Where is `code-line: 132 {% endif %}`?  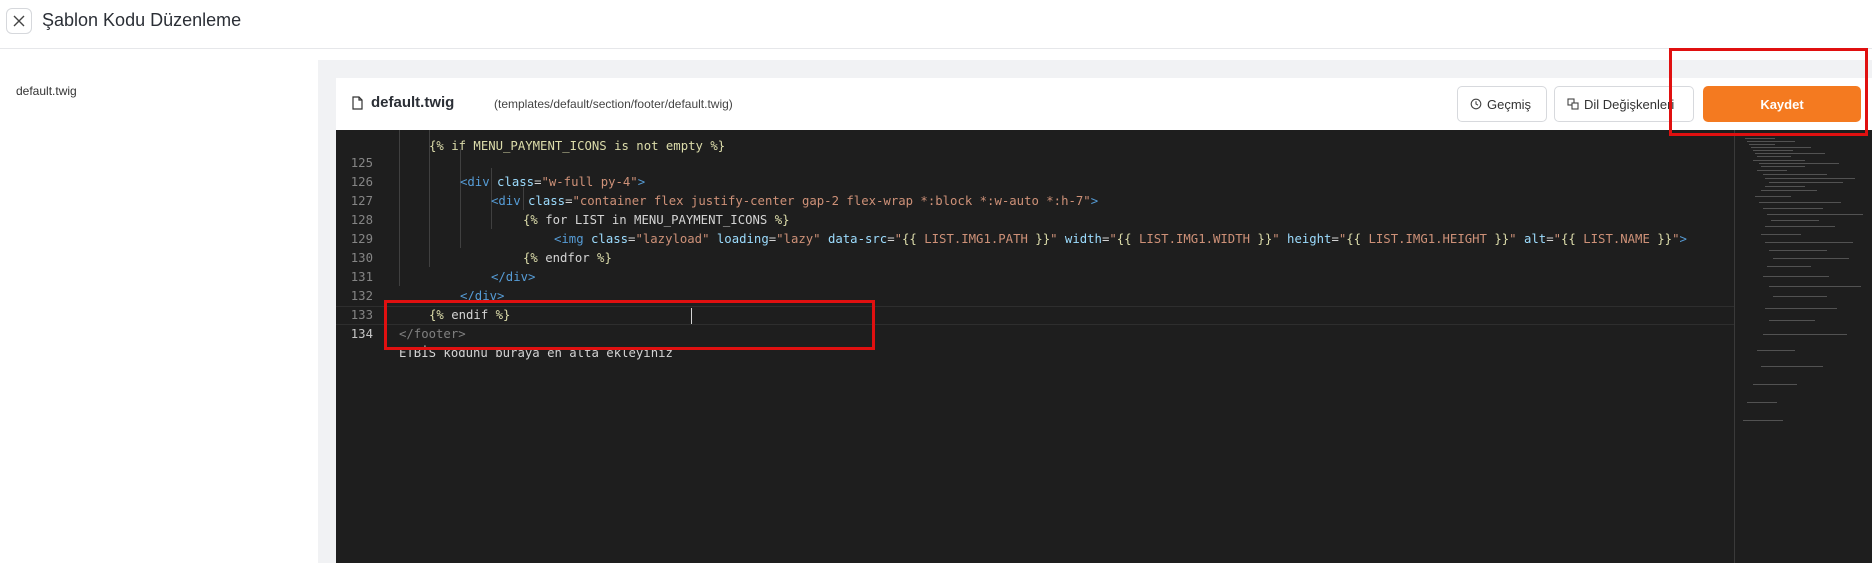
code-line: 132 {% endif %} is located at coordinates (1035, 295).